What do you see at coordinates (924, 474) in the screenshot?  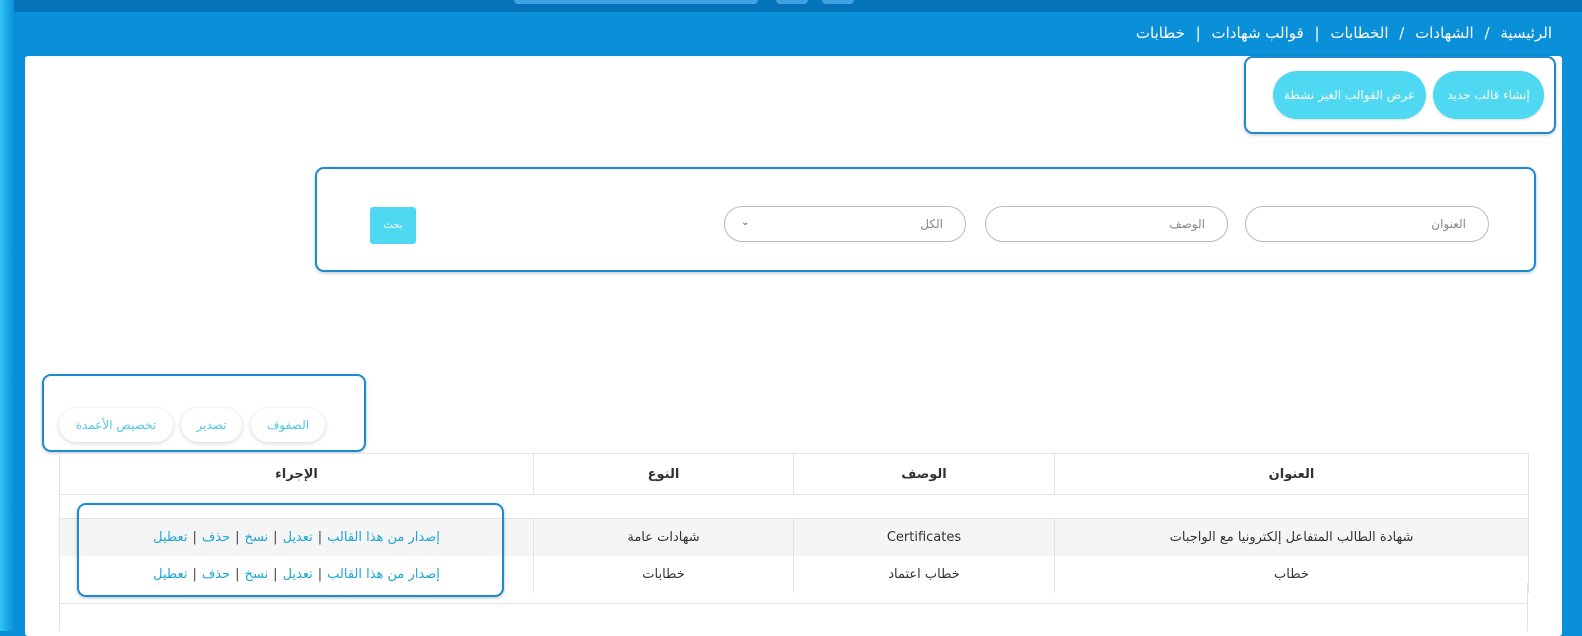 I see `column-header-description: الوصف` at bounding box center [924, 474].